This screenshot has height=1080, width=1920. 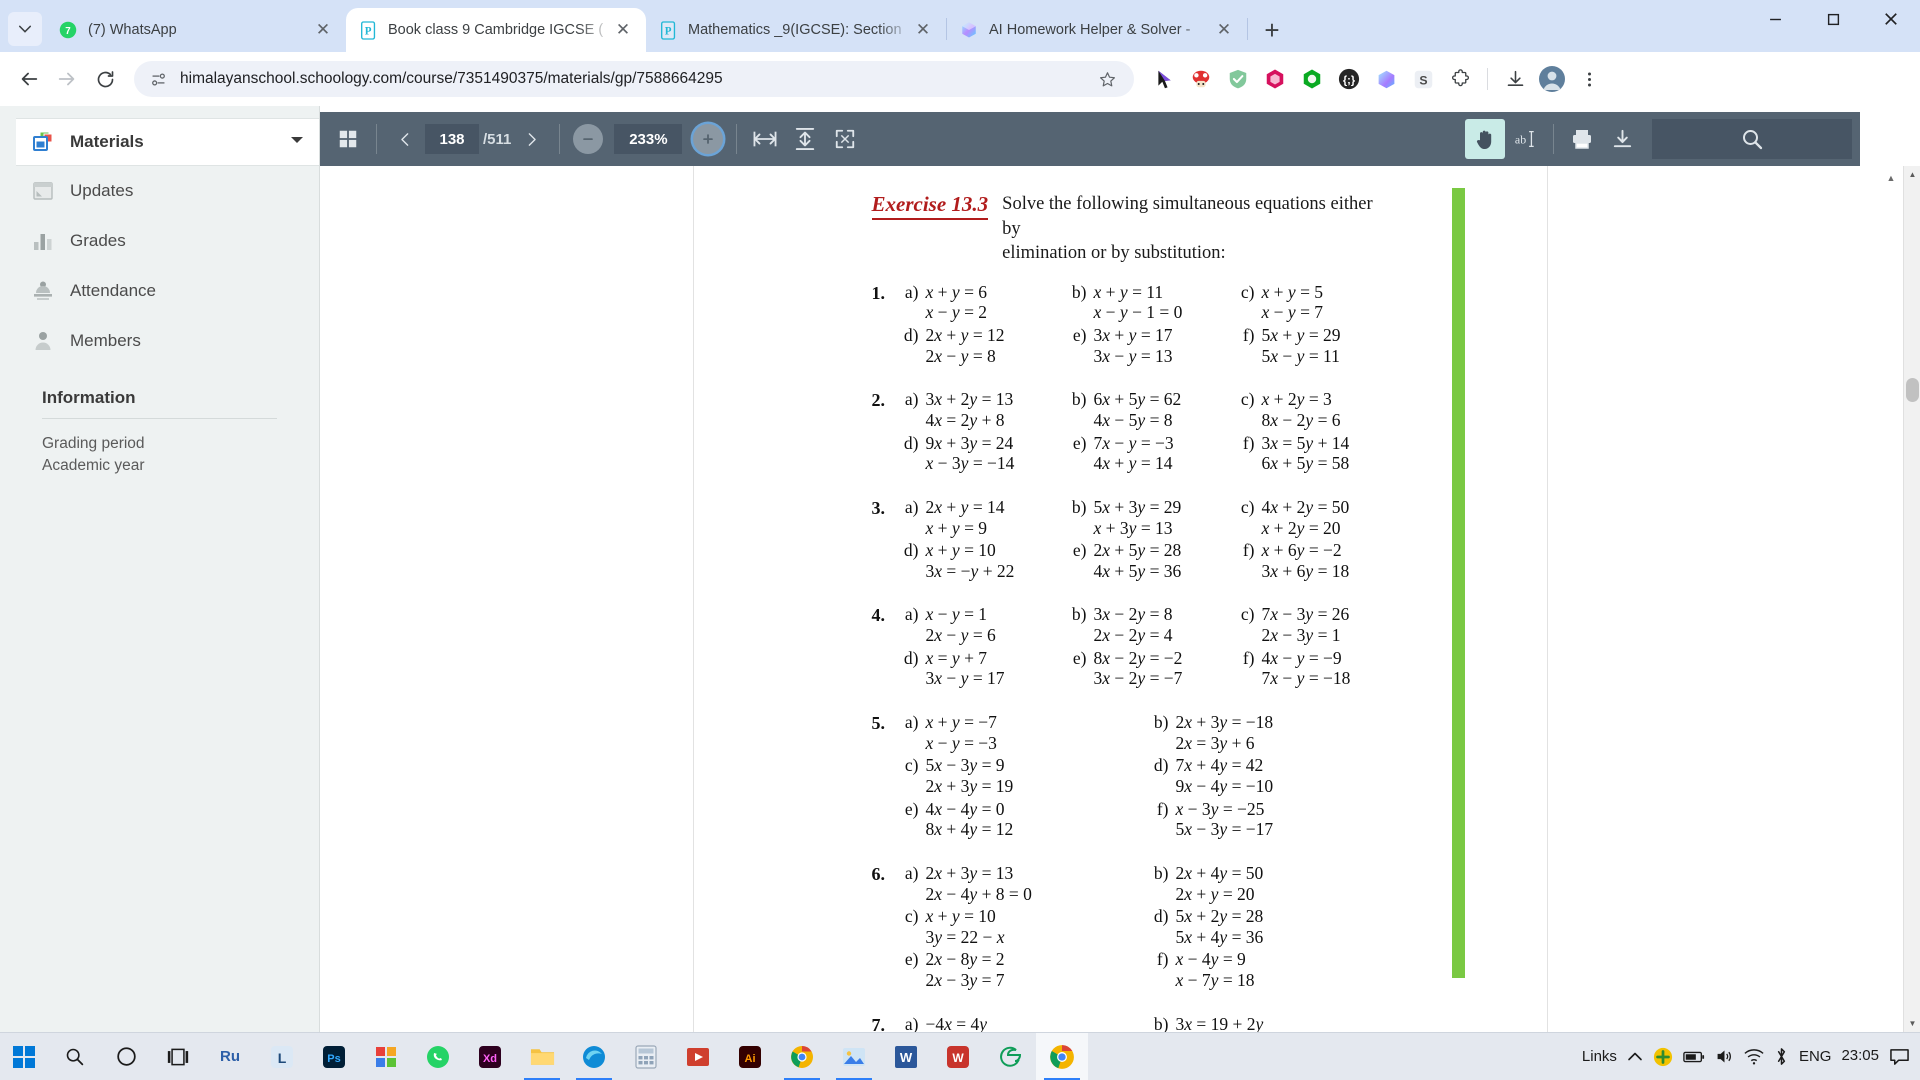 What do you see at coordinates (906, 1056) in the screenshot?
I see `taskbar-app-word: W` at bounding box center [906, 1056].